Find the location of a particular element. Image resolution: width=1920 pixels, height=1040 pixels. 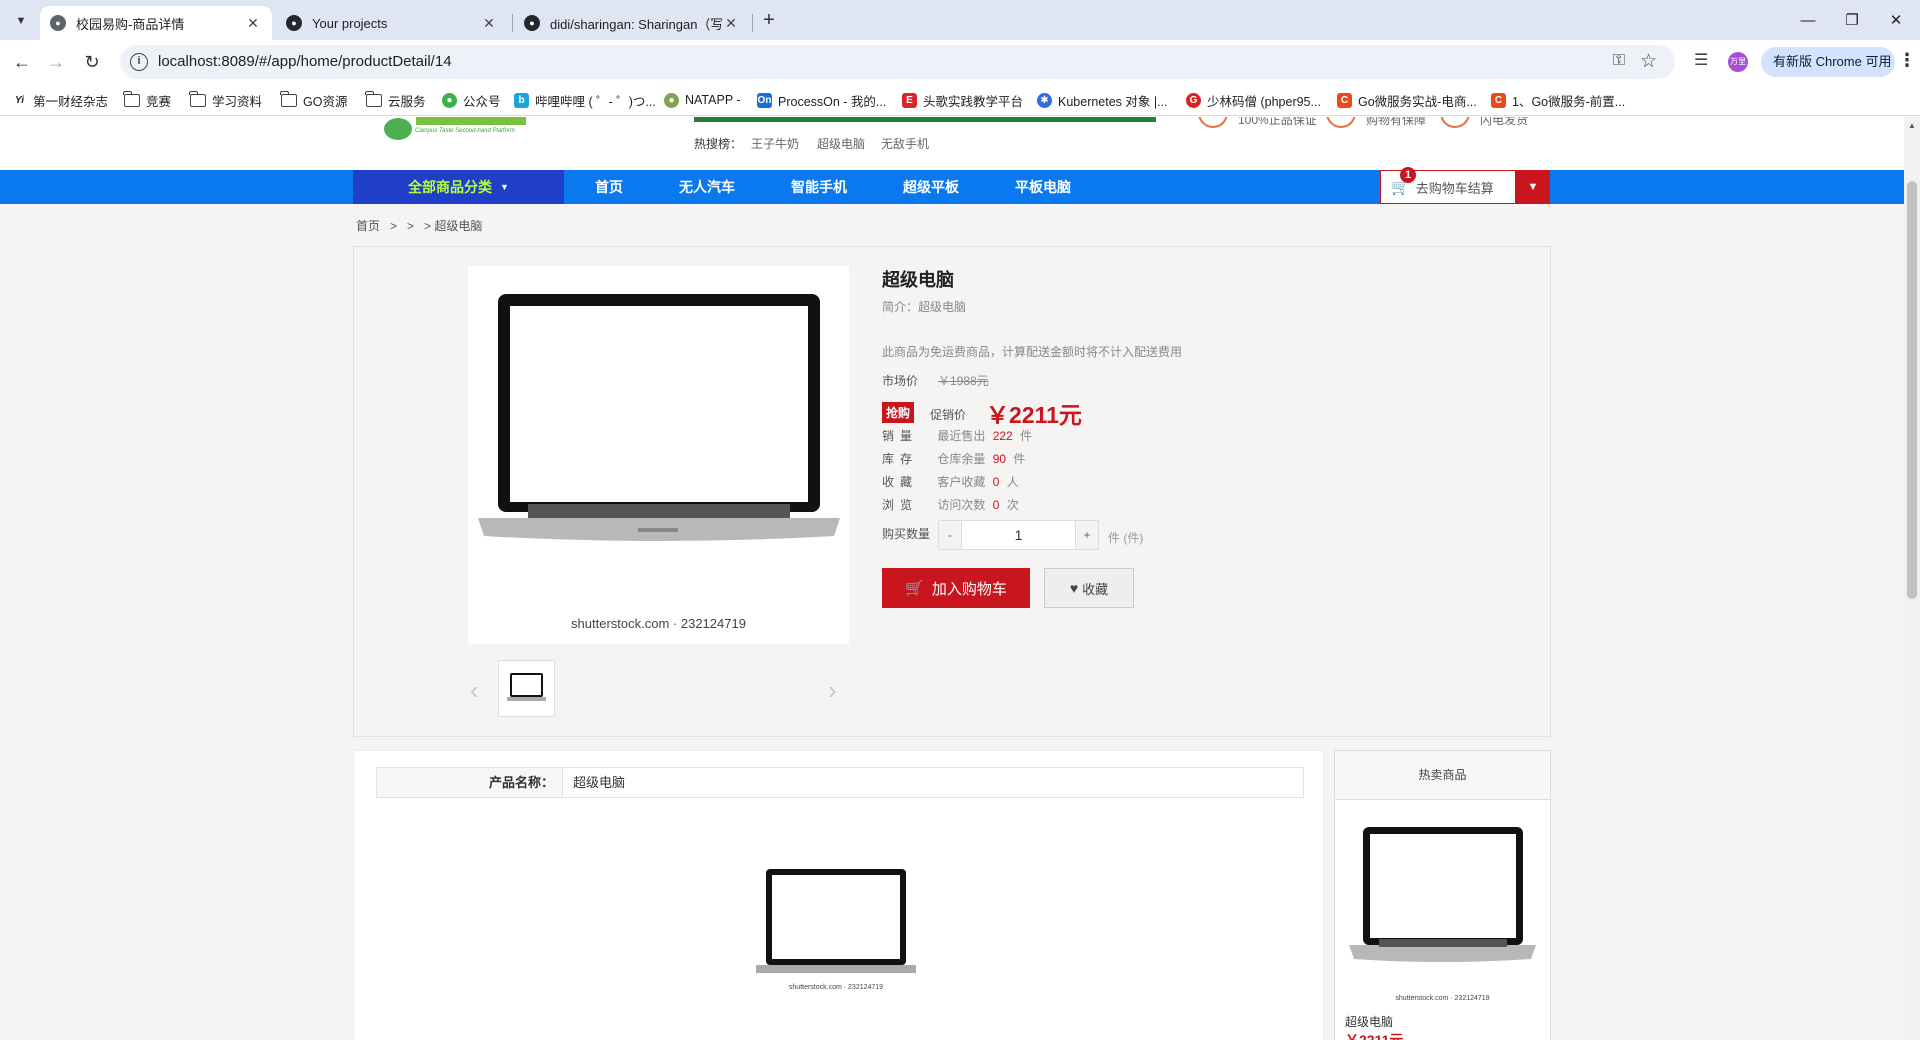

back-icon: ← is located at coordinates (22, 62).